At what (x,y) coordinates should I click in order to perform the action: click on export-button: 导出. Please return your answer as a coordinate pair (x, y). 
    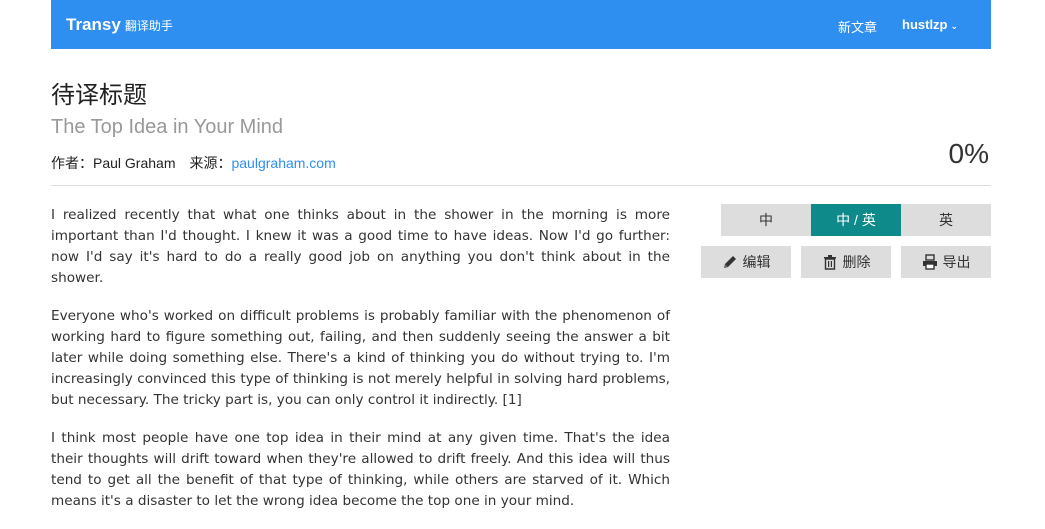
    Looking at the image, I should click on (946, 262).